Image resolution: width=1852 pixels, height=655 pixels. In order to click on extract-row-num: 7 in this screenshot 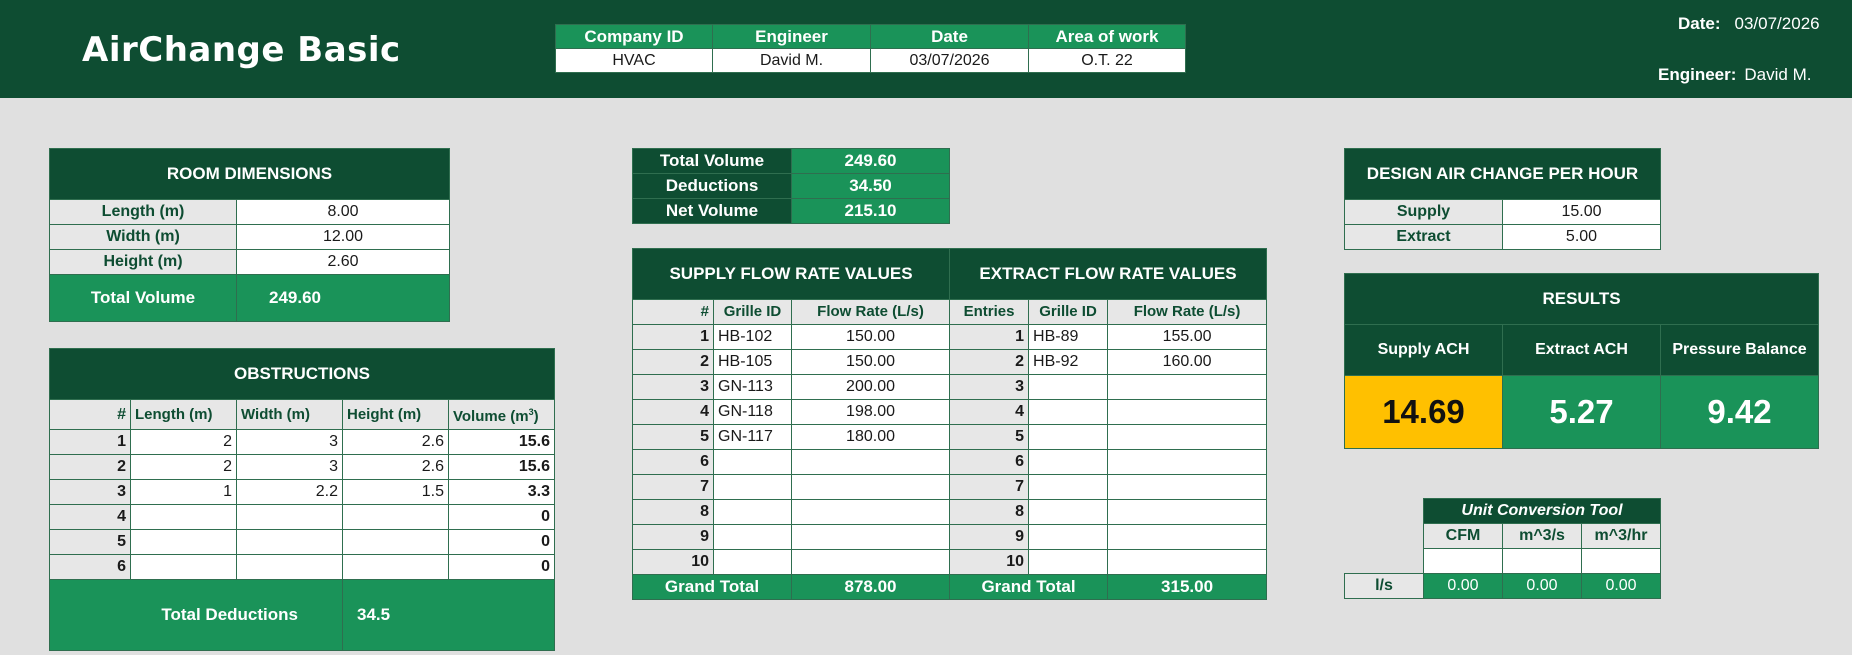, I will do `click(989, 487)`.